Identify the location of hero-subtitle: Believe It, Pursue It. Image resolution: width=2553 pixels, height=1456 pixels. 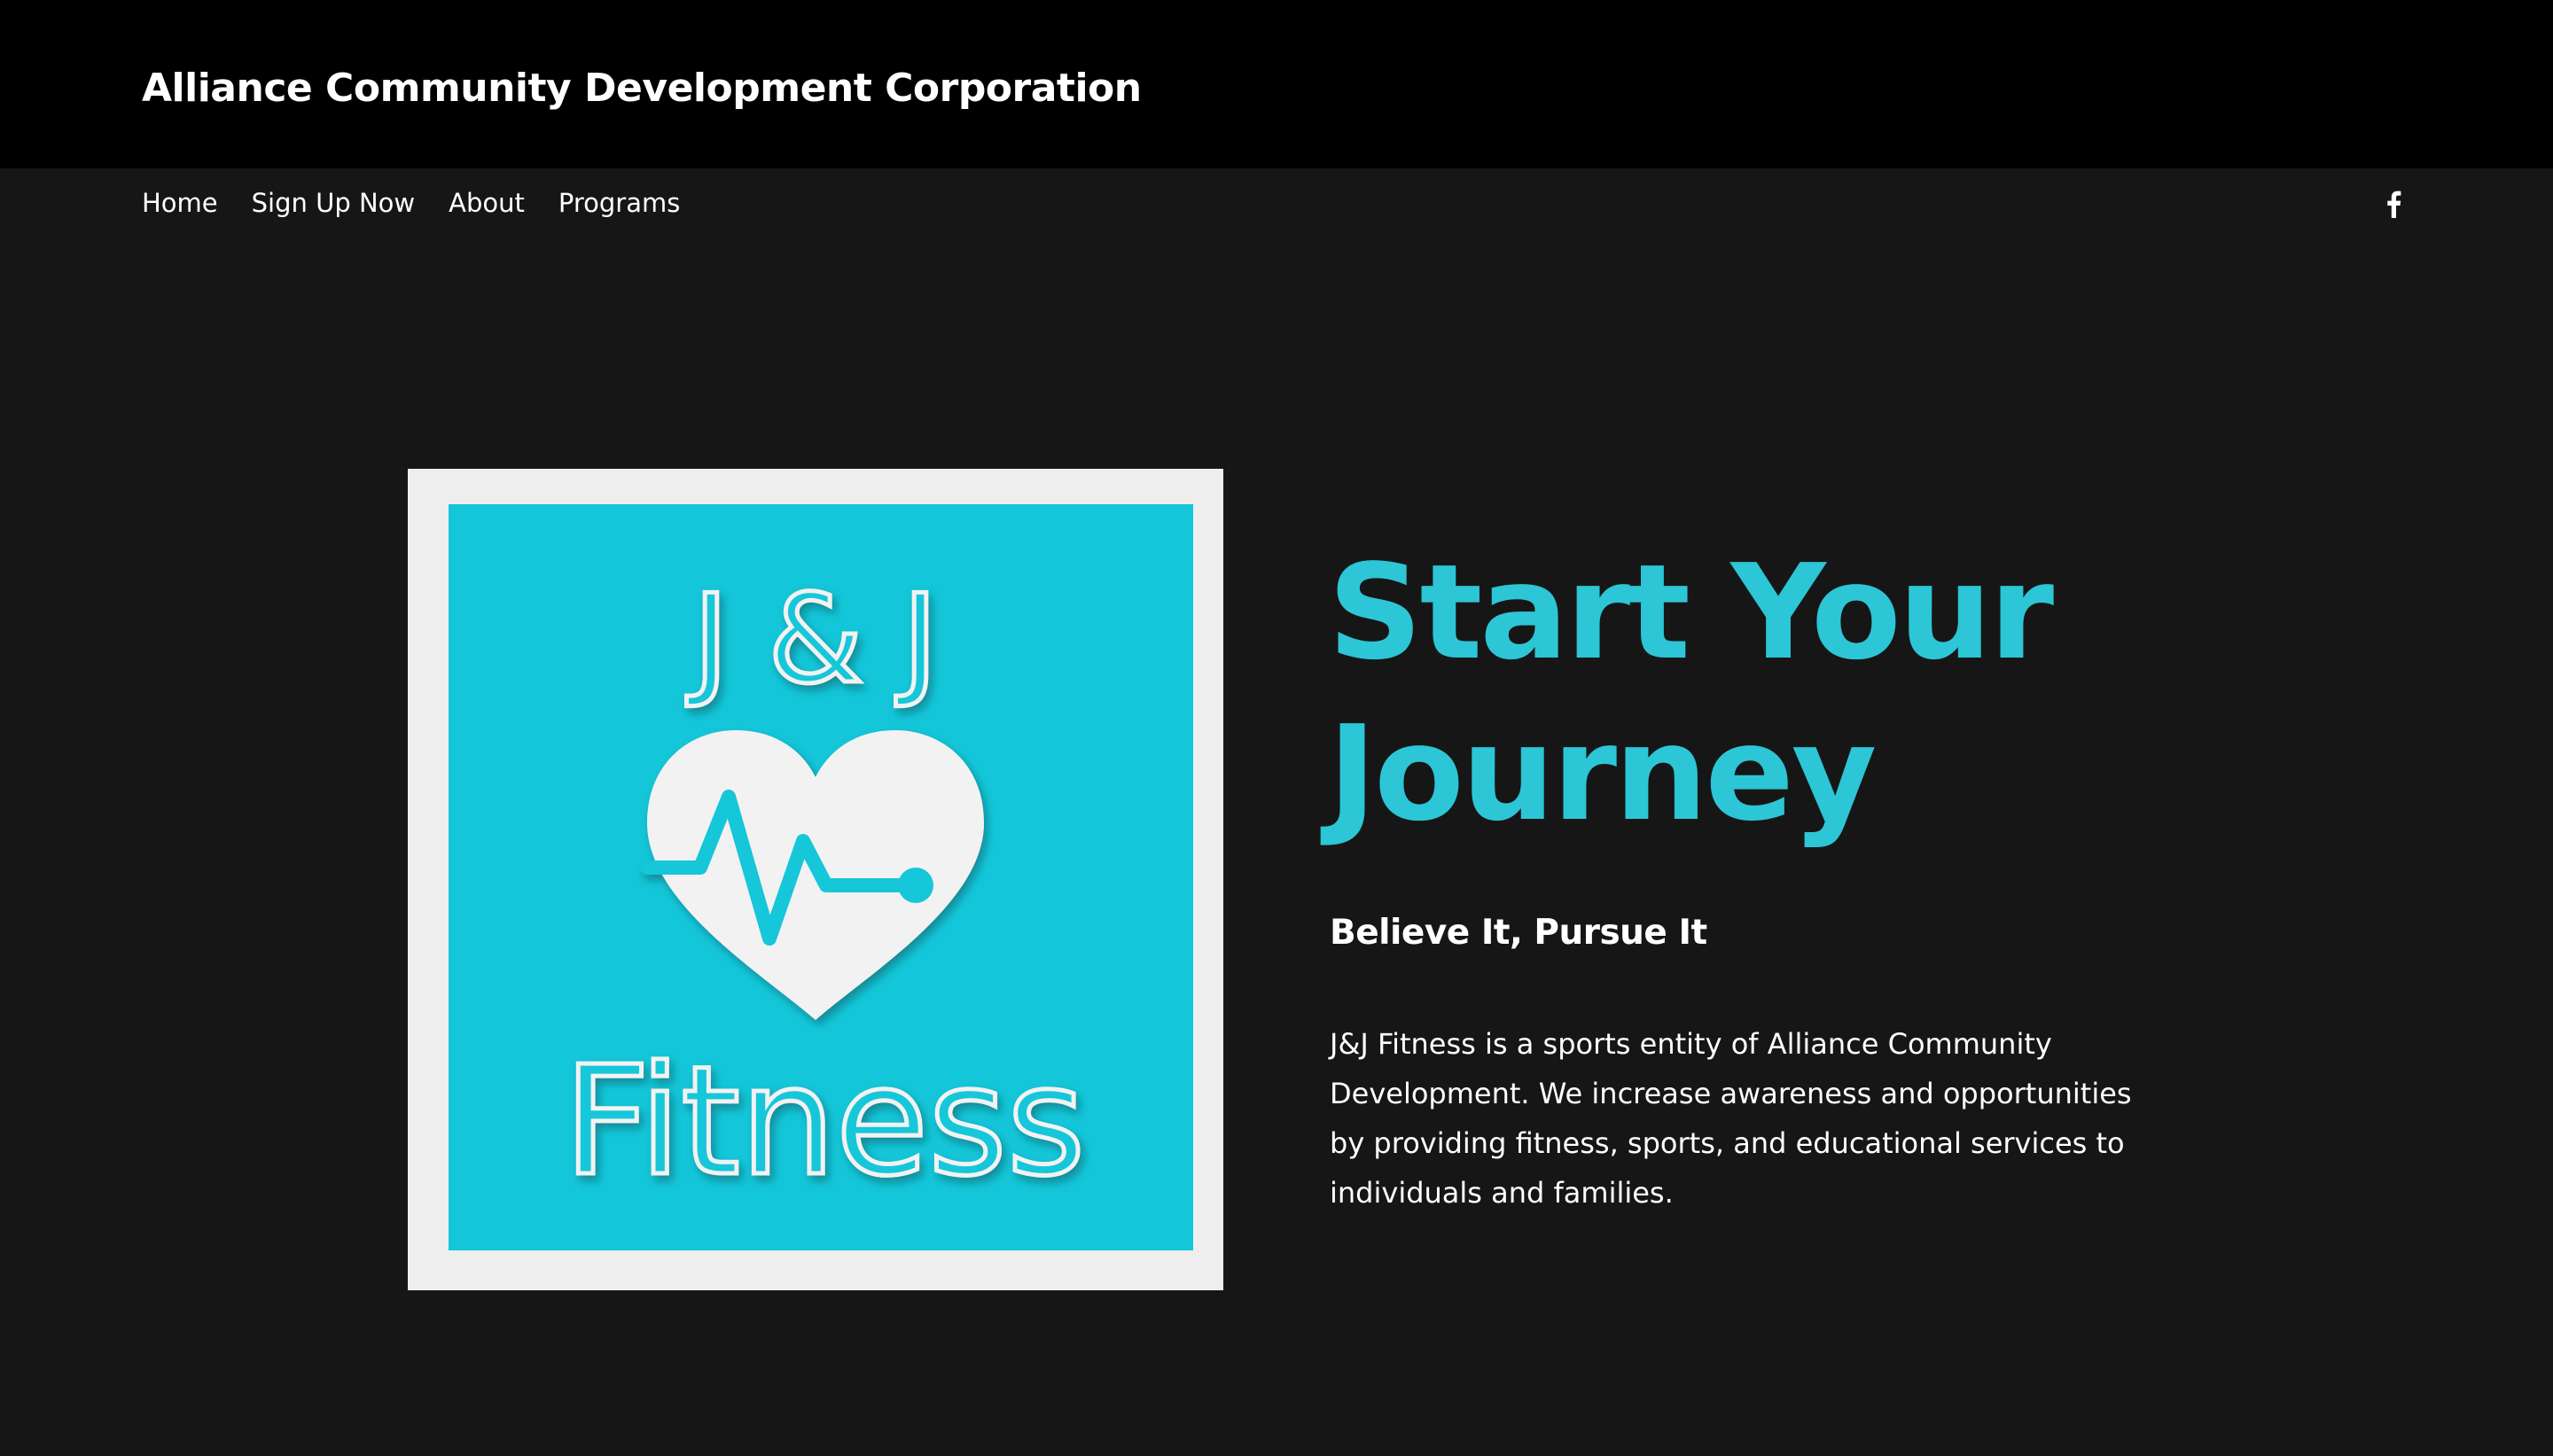
(1518, 933).